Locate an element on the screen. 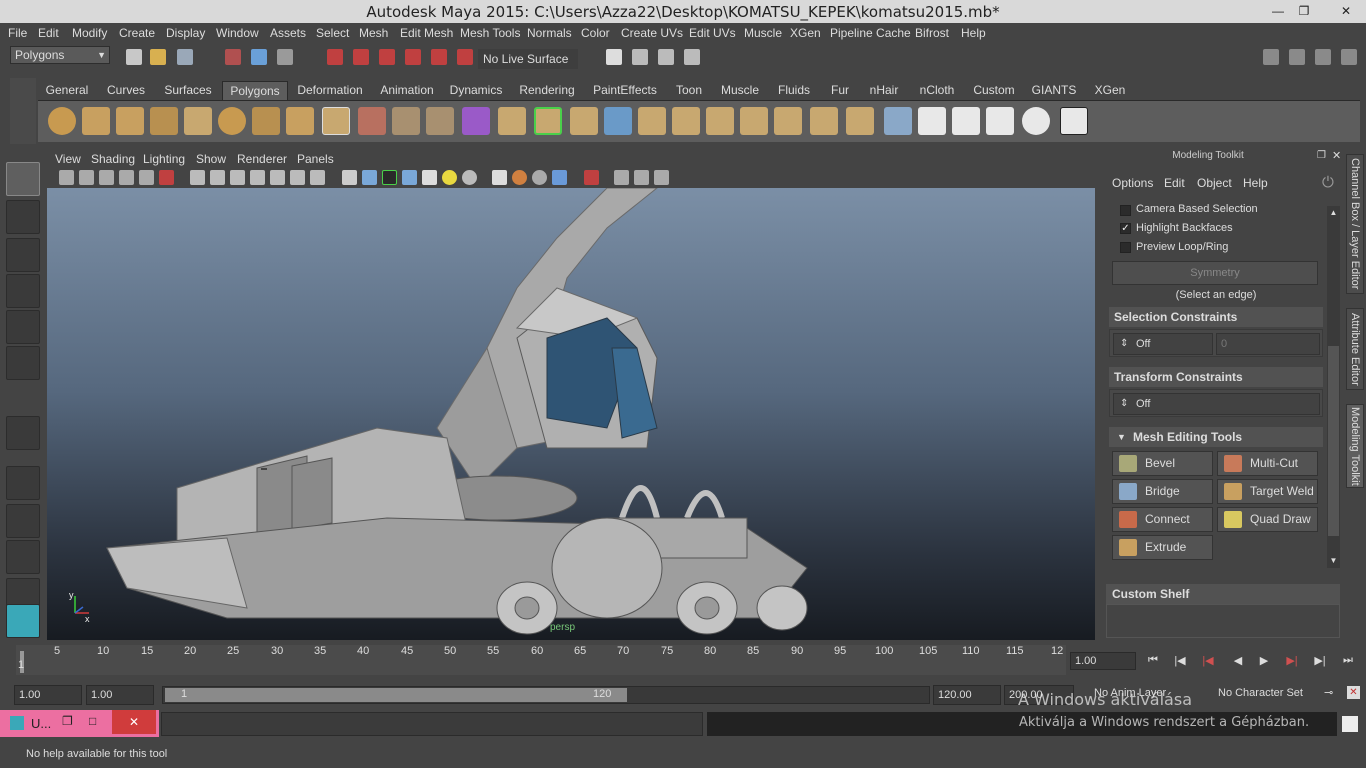 The height and width of the screenshot is (768, 1366). menu-pipeline-cache: Pipeline Cache is located at coordinates (870, 33).